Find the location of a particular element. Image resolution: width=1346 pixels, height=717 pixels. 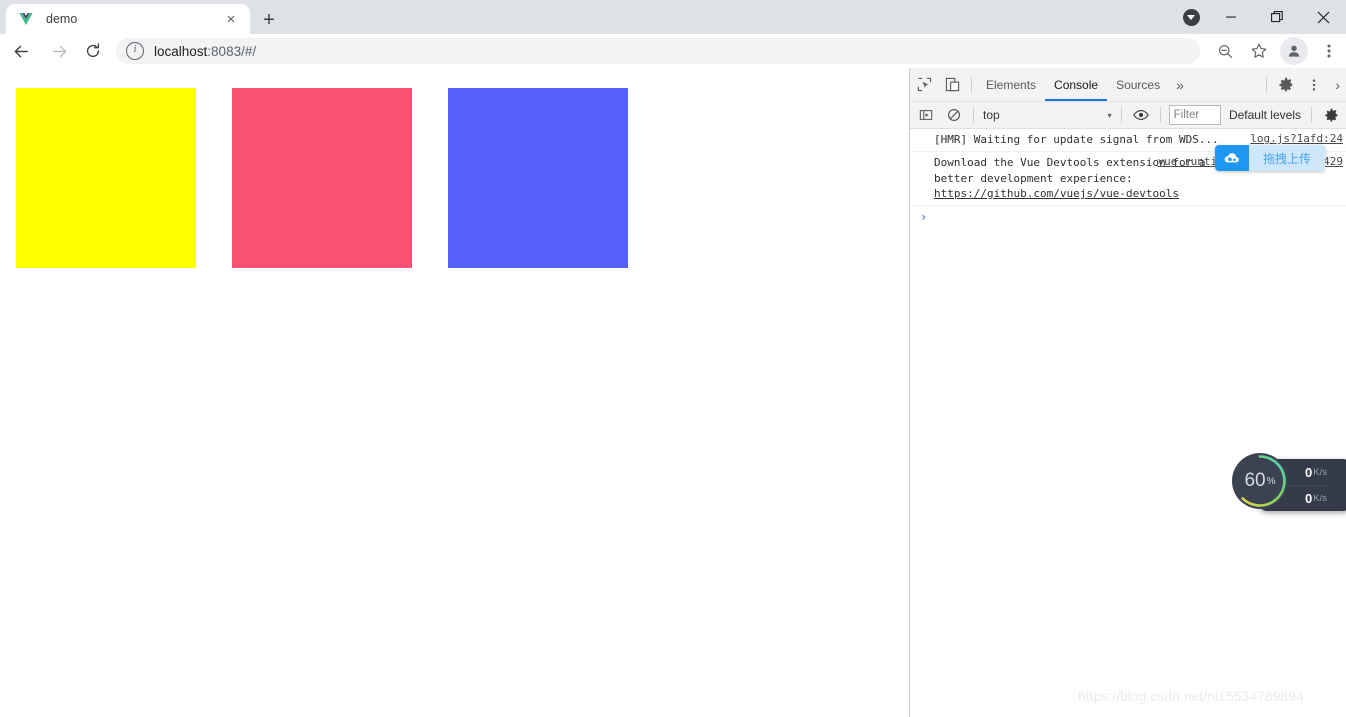

new-tab-button: + is located at coordinates (269, 20).